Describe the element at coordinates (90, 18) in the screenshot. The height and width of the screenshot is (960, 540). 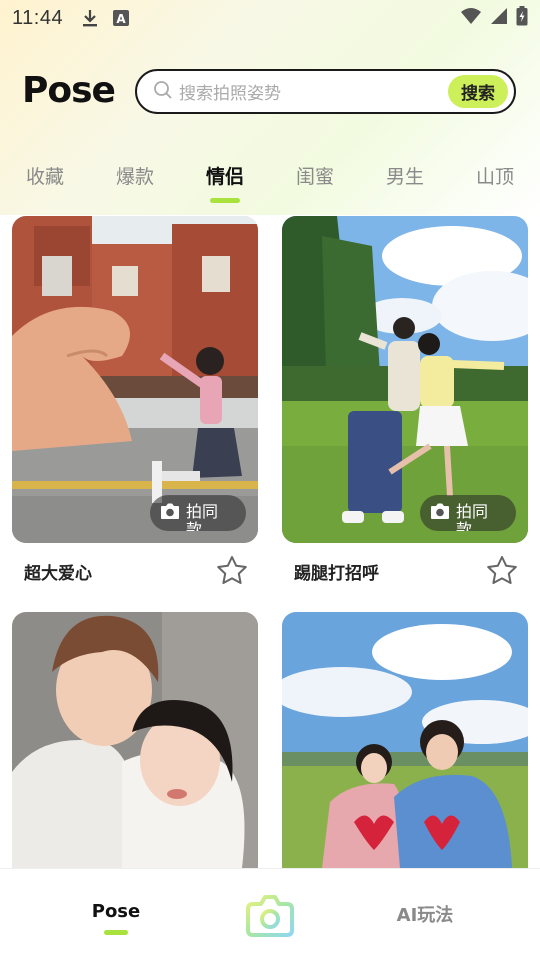
I see `download-icon` at that location.